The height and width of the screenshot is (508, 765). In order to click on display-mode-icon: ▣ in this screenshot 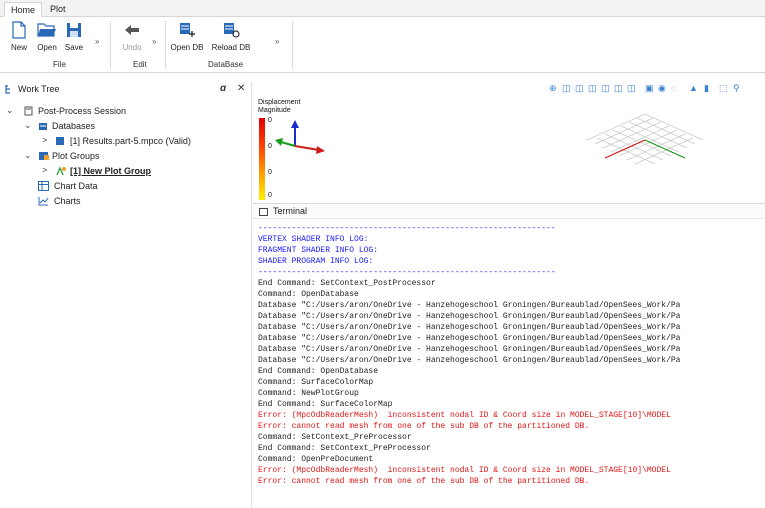, I will do `click(649, 88)`.